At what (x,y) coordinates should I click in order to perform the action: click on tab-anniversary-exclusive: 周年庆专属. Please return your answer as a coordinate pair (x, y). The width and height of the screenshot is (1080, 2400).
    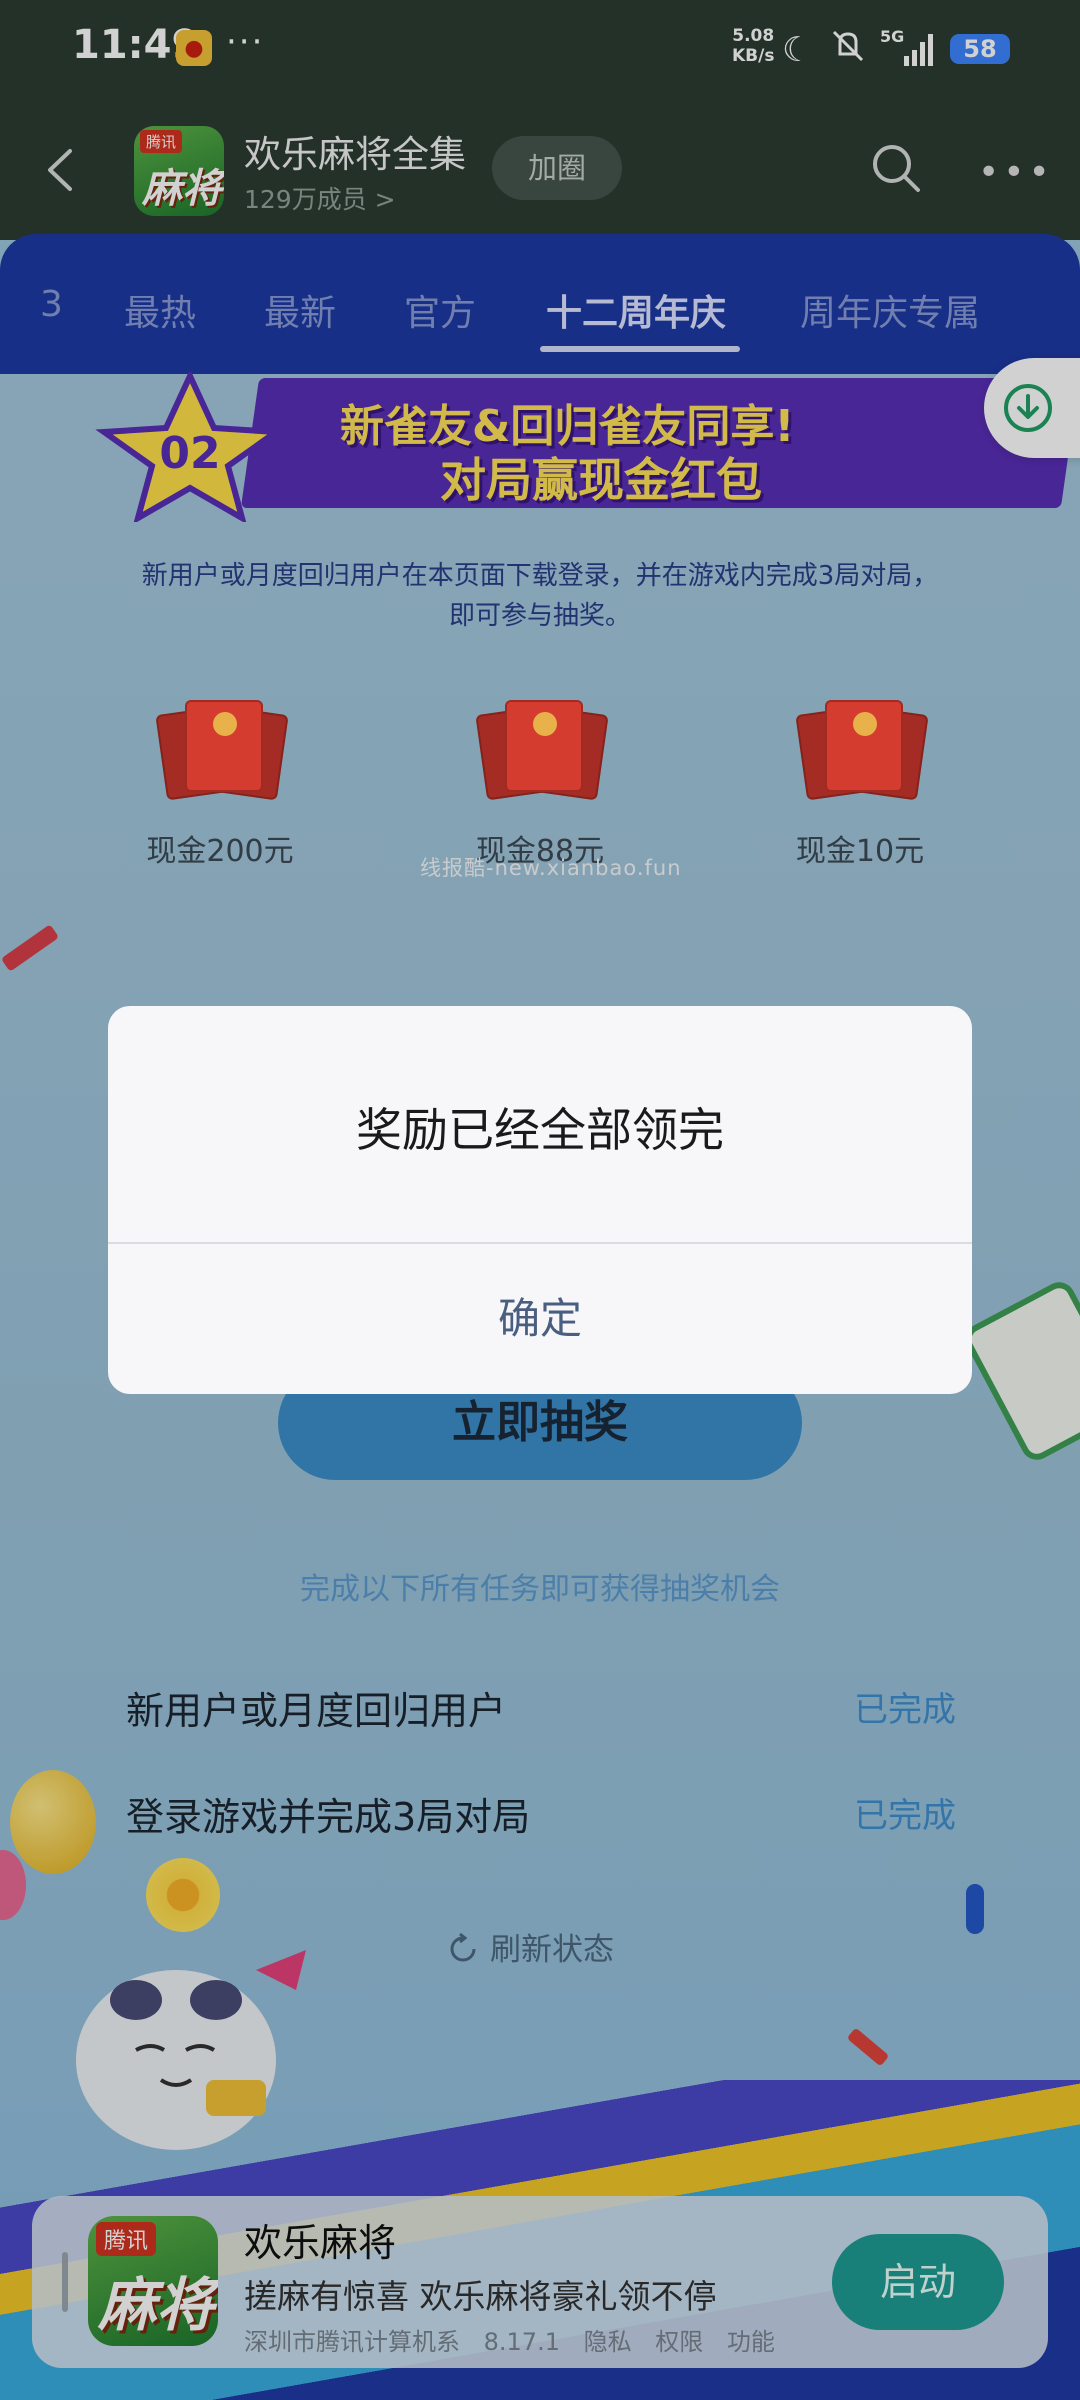
    Looking at the image, I should click on (890, 310).